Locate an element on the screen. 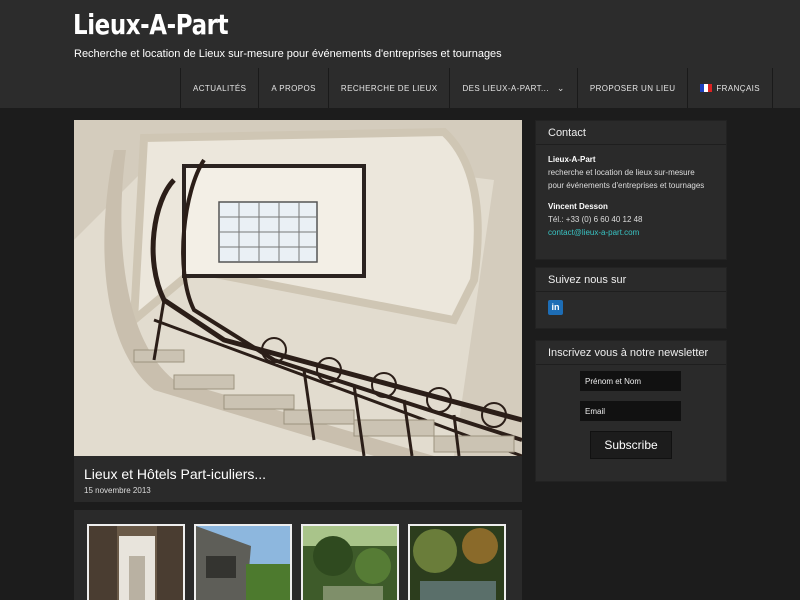  widget-title: Contact is located at coordinates (631, 133).